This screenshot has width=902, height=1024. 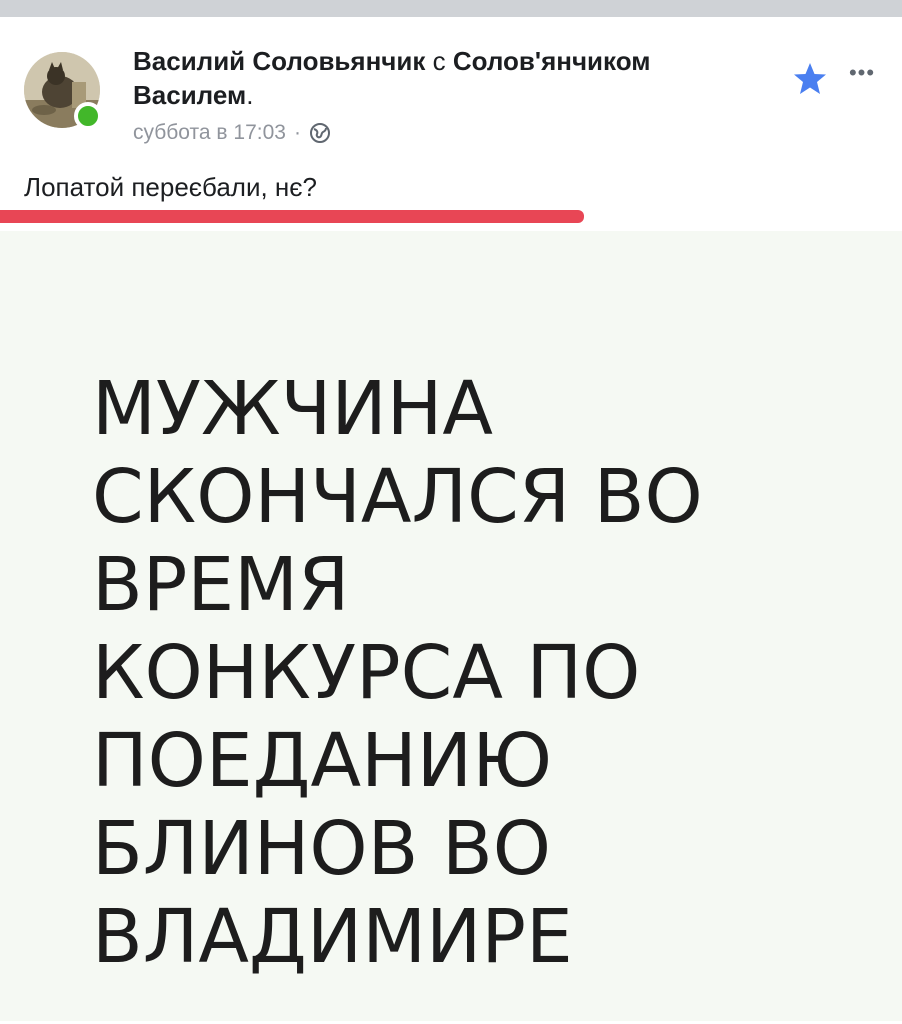 I want to click on post-meta: суббота в 17:03 ·, so click(x=232, y=133).